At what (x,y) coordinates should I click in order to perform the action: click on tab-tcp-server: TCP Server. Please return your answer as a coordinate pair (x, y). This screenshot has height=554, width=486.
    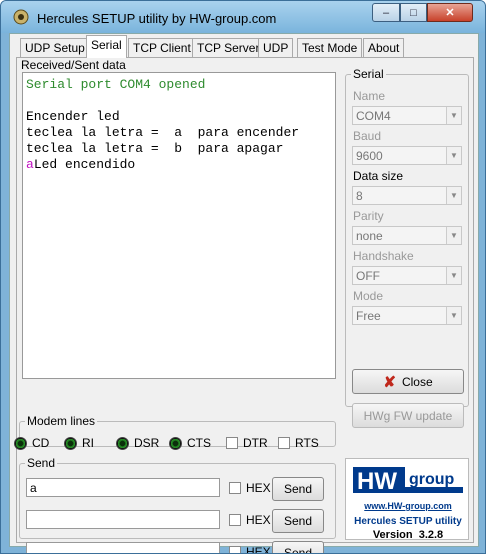
    Looking at the image, I should click on (228, 48).